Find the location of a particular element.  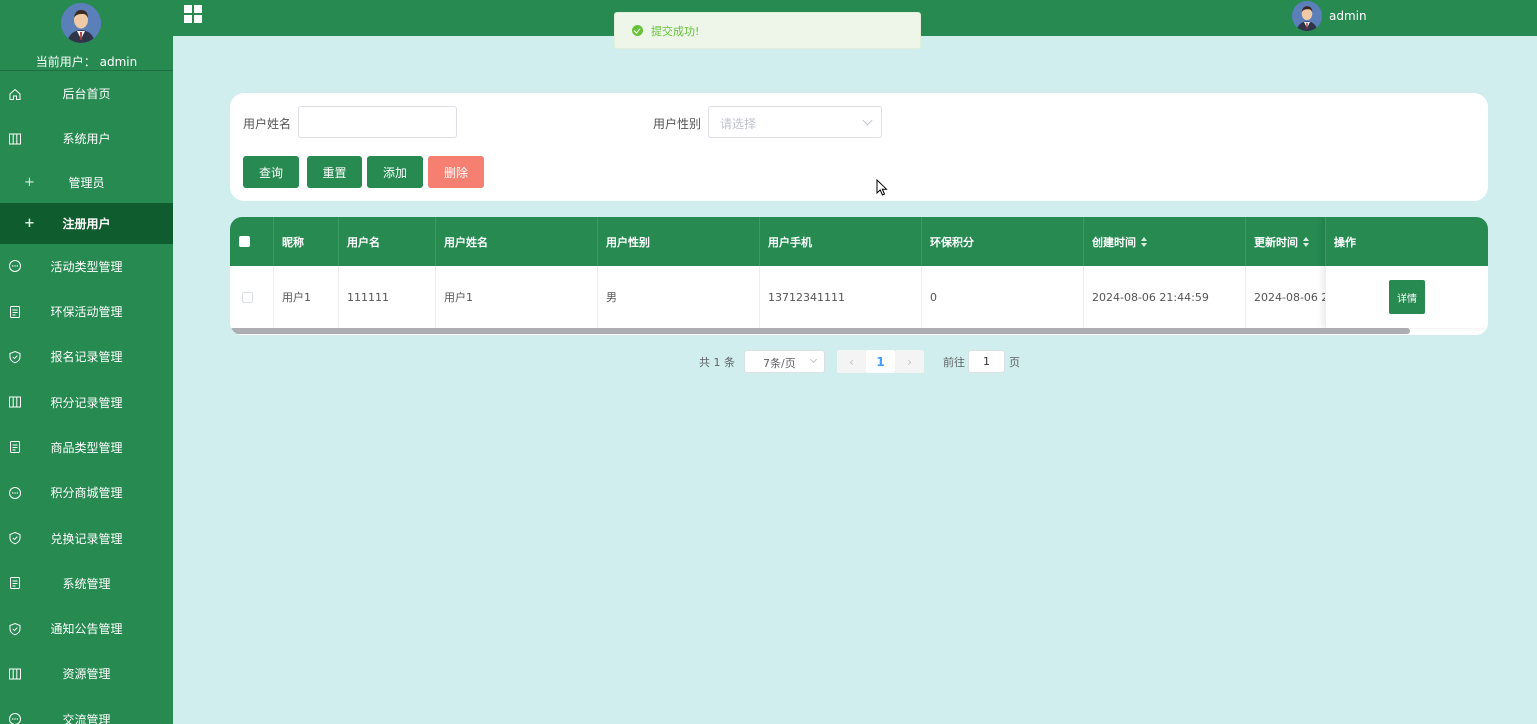

sidebar-item-label: 报名记录管理 is located at coordinates (86, 357).